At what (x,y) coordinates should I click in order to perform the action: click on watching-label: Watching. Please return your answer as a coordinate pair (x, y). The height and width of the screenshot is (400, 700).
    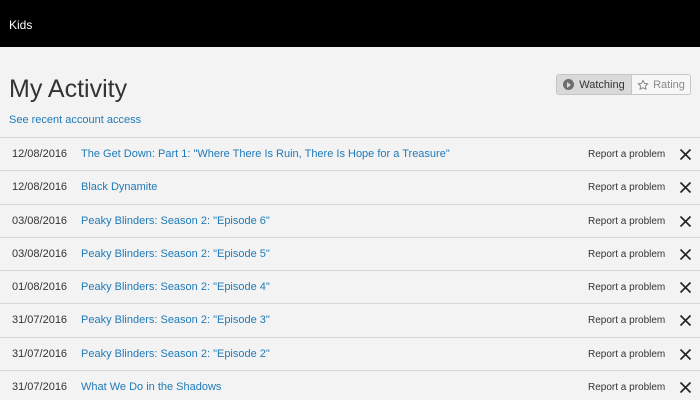
    Looking at the image, I should click on (602, 84).